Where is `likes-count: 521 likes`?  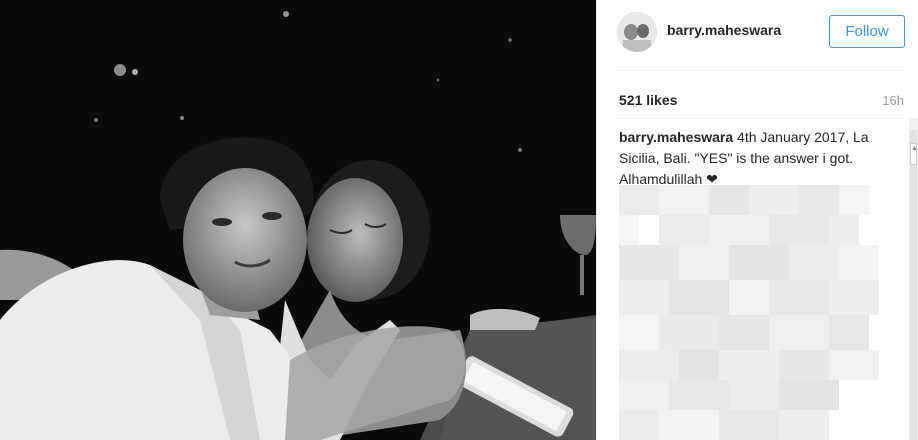 likes-count: 521 likes is located at coordinates (648, 100).